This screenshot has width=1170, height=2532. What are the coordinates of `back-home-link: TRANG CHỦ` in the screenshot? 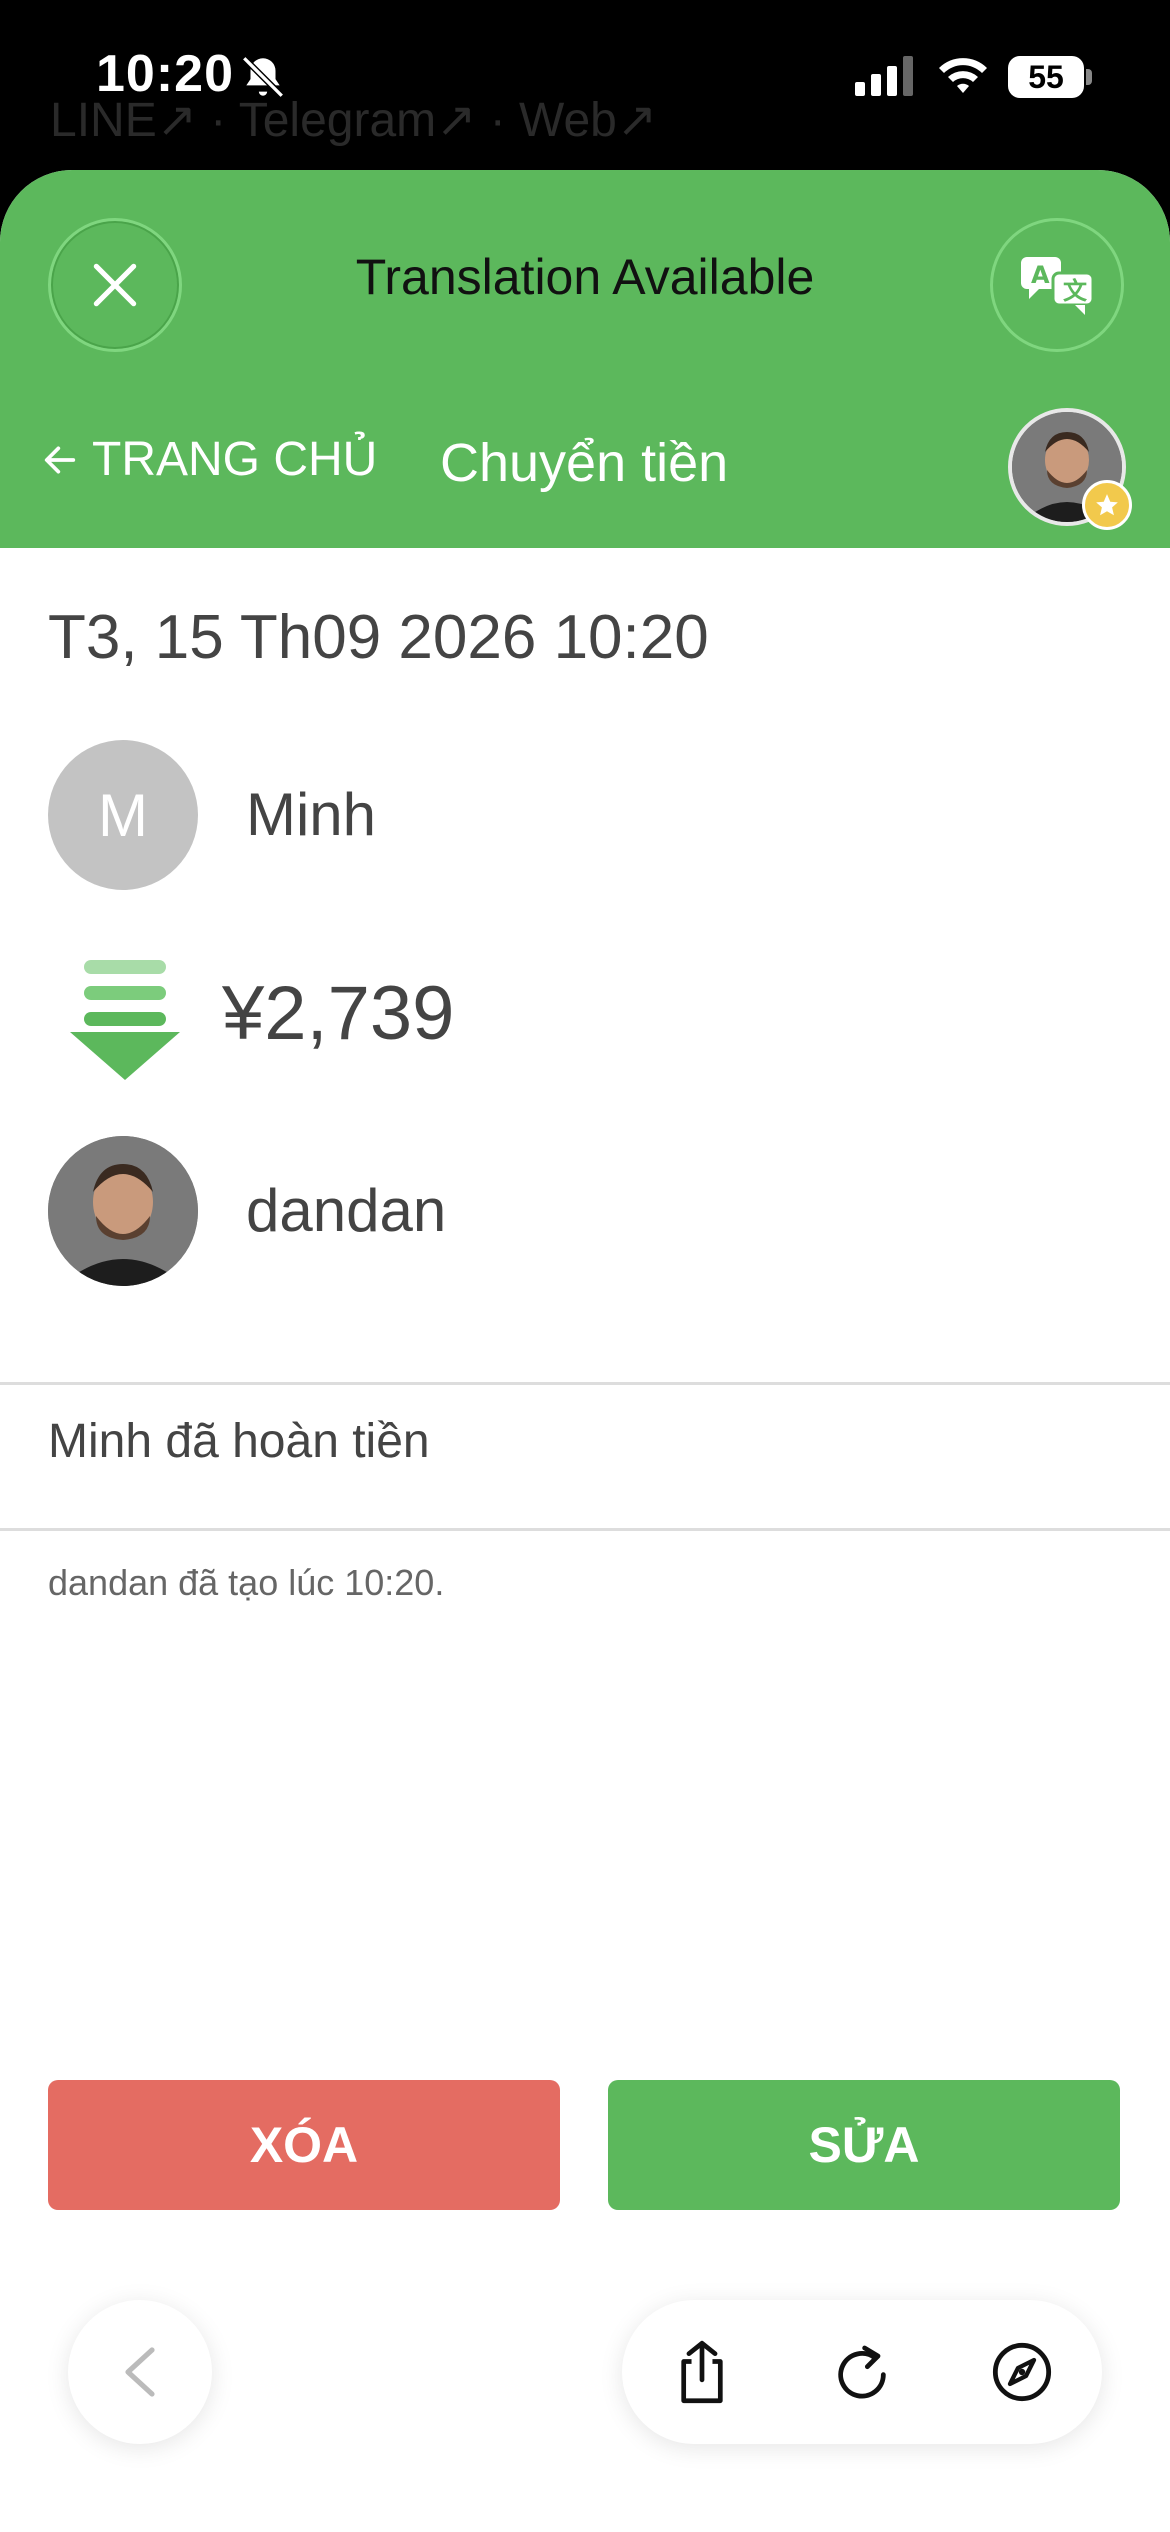 It's located at (208, 459).